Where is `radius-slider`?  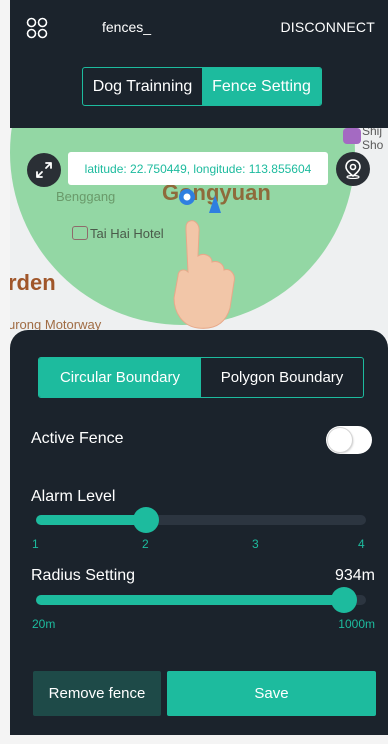 radius-slider is located at coordinates (201, 600).